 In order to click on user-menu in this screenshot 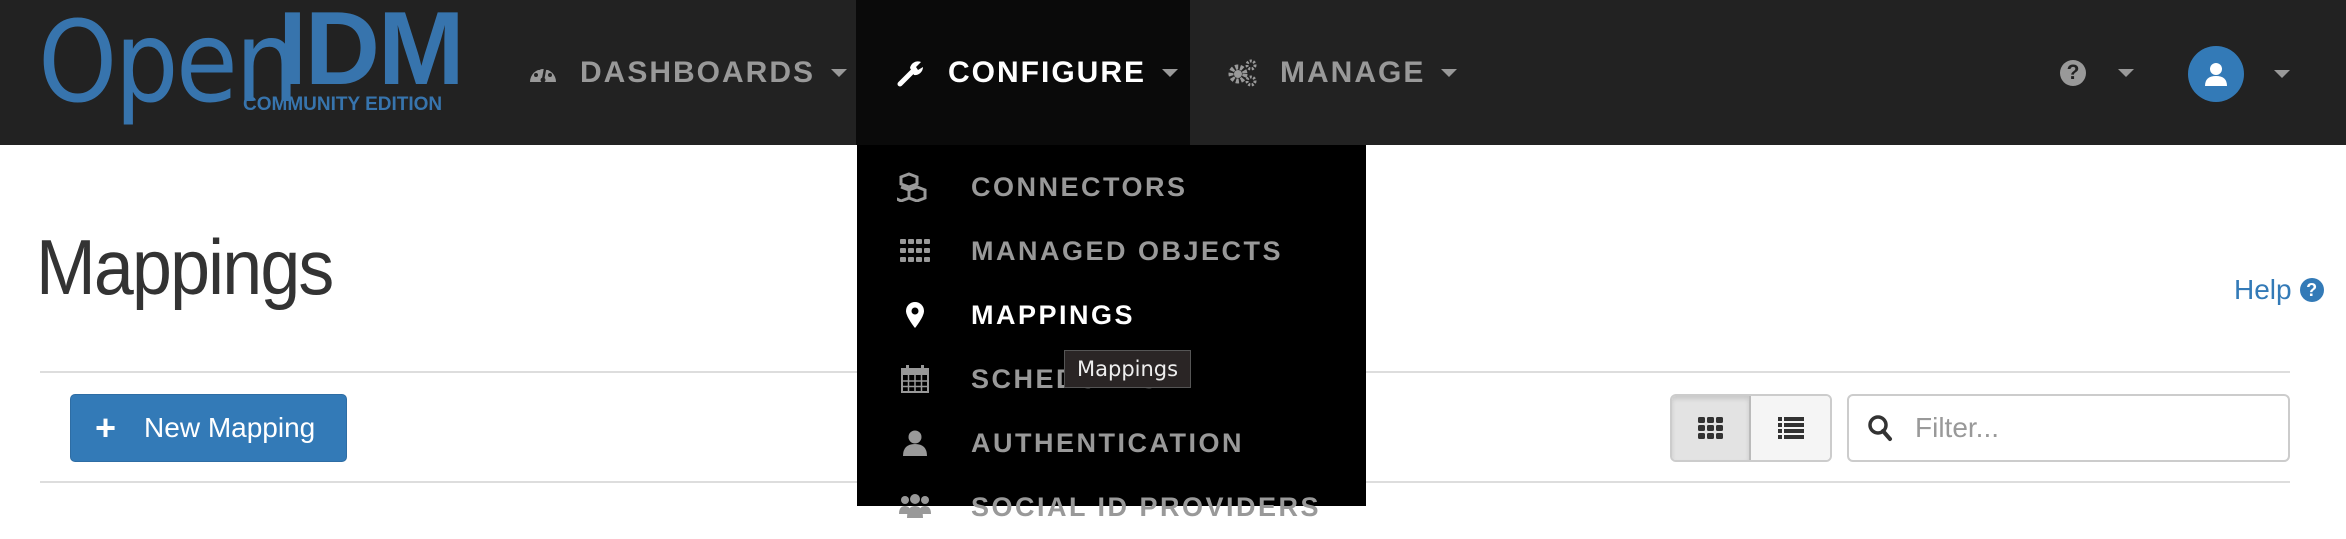, I will do `click(2239, 74)`.